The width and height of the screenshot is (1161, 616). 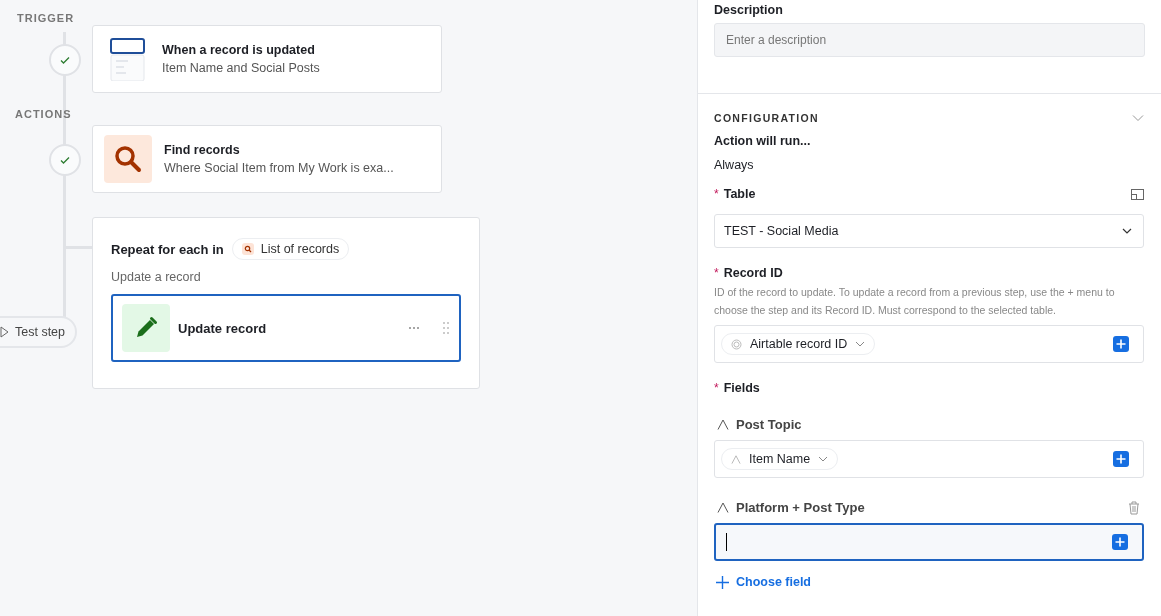 I want to click on repeat-label: Repeat for each in, so click(x=167, y=249).